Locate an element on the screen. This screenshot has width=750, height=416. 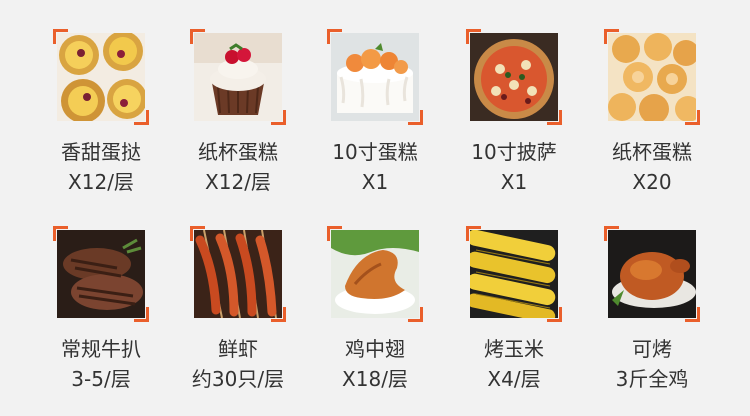
pizza-photo is located at coordinates (514, 77).